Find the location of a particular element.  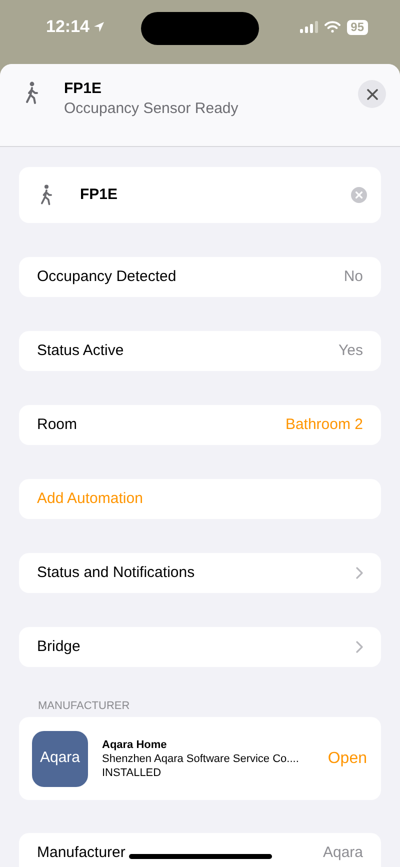

signal-icon is located at coordinates (309, 27).